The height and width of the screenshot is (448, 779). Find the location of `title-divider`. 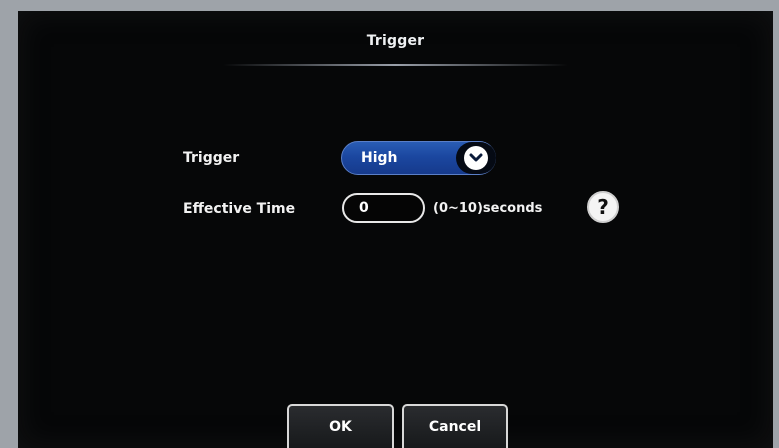

title-divider is located at coordinates (395, 65).